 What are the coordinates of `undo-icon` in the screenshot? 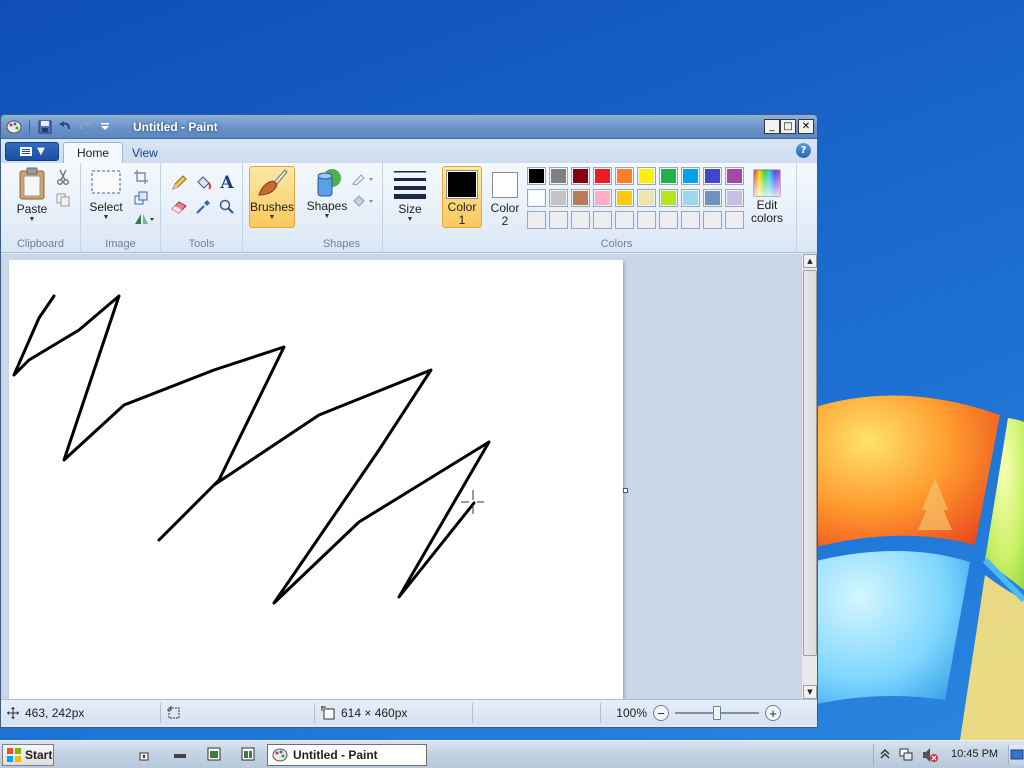 It's located at (65, 126).